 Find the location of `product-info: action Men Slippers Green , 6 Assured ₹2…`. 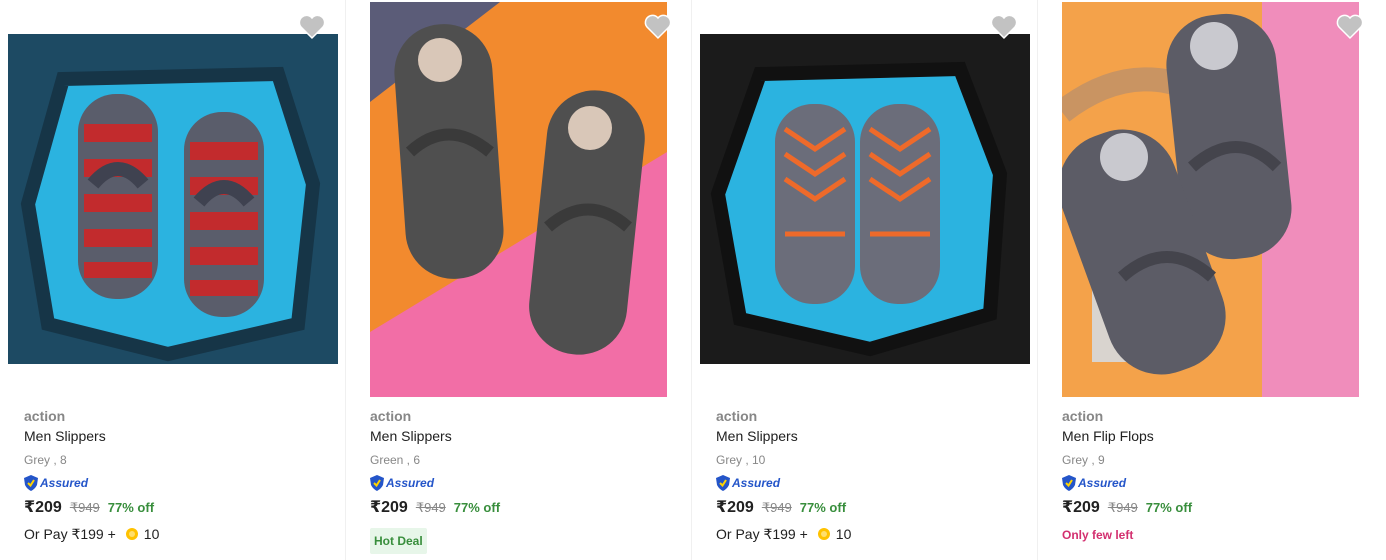

product-info: action Men Slippers Green , 6 Assured ₹2… is located at coordinates (435, 480).